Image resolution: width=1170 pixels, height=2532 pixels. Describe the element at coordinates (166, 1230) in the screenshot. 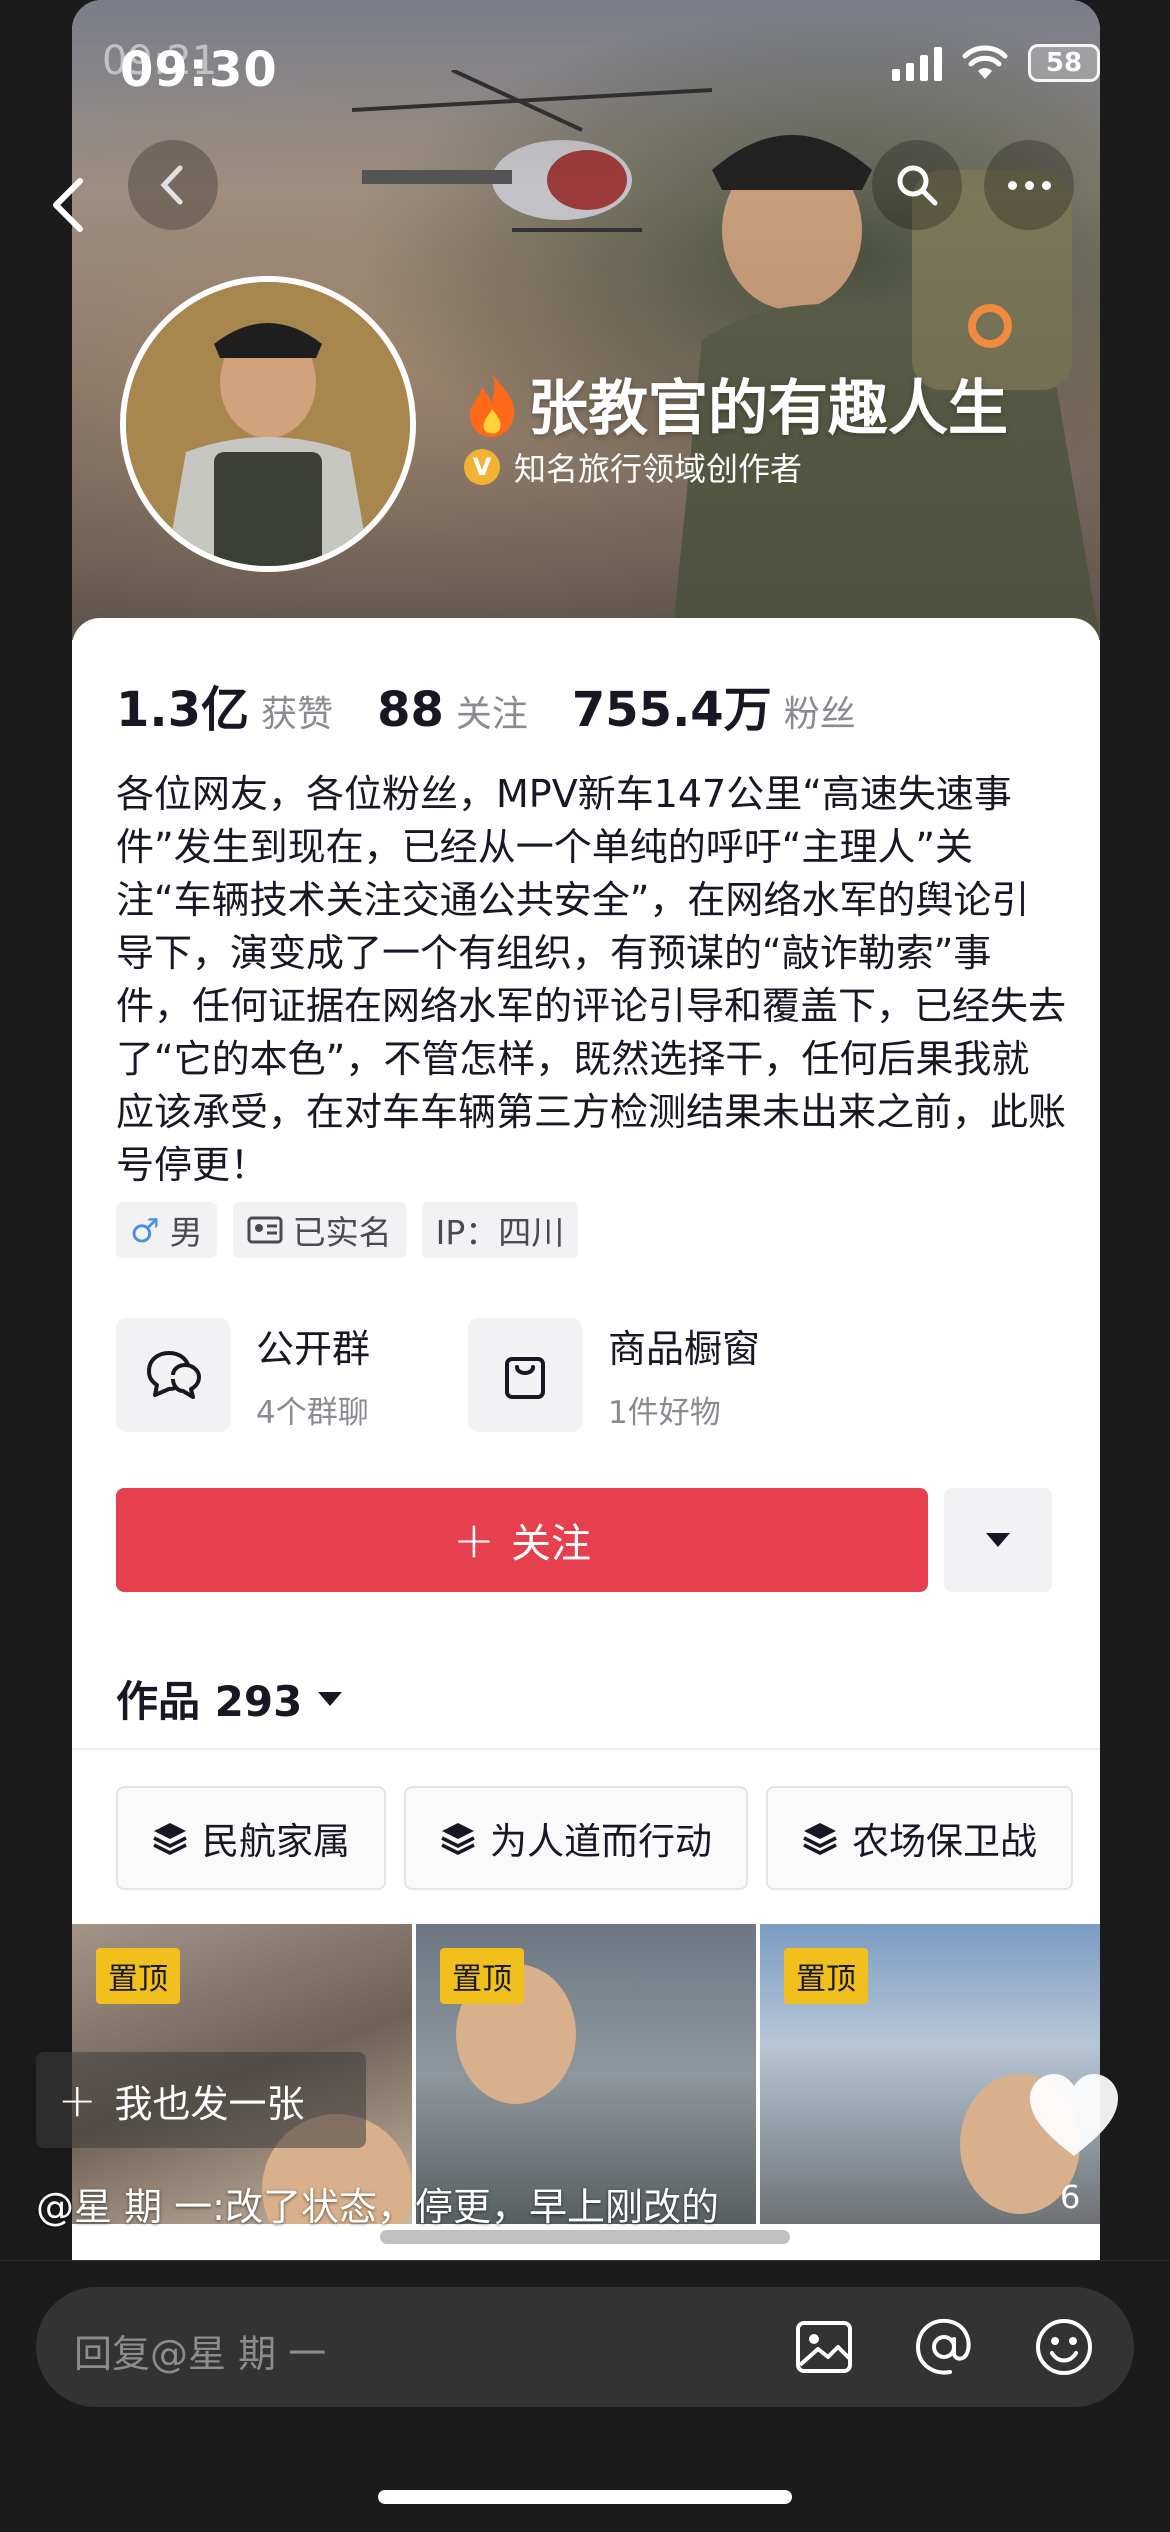

I see `gender-tag: ♂ 男` at that location.